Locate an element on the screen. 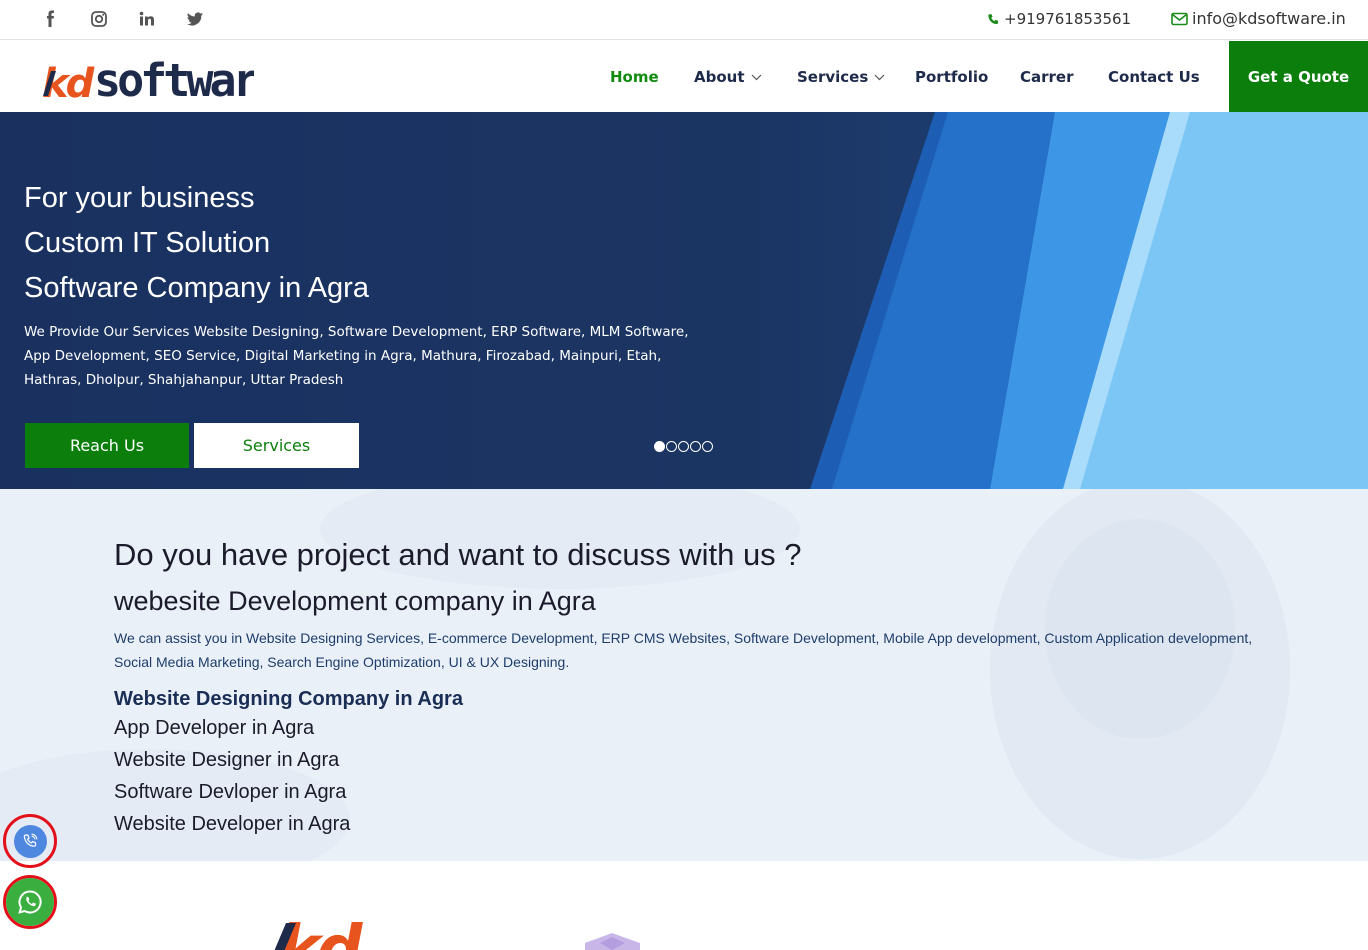 Image resolution: width=1368 pixels, height=950 pixels. twitter-icon is located at coordinates (195, 19).